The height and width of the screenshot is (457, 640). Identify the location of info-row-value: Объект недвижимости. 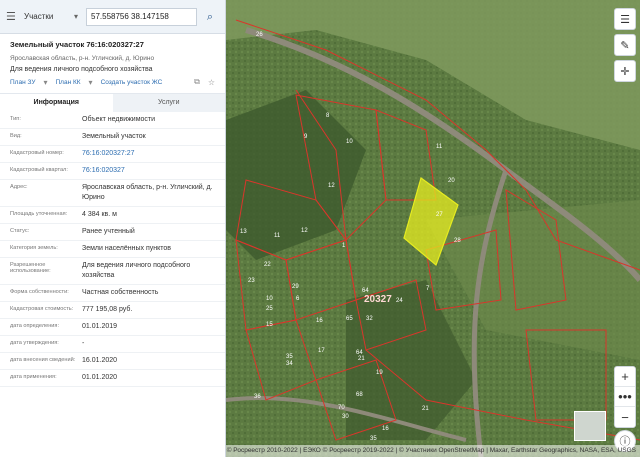
(119, 119).